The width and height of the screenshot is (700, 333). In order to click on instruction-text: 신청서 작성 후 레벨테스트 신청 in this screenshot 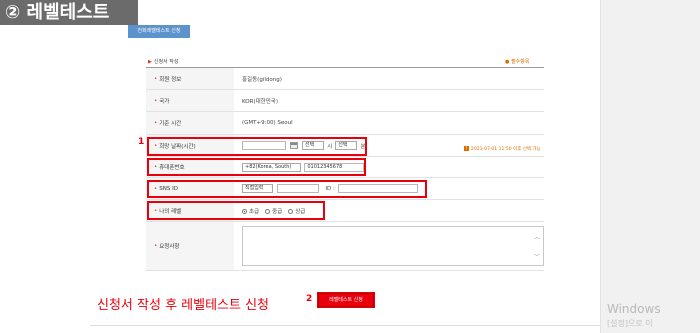, I will do `click(183, 305)`.